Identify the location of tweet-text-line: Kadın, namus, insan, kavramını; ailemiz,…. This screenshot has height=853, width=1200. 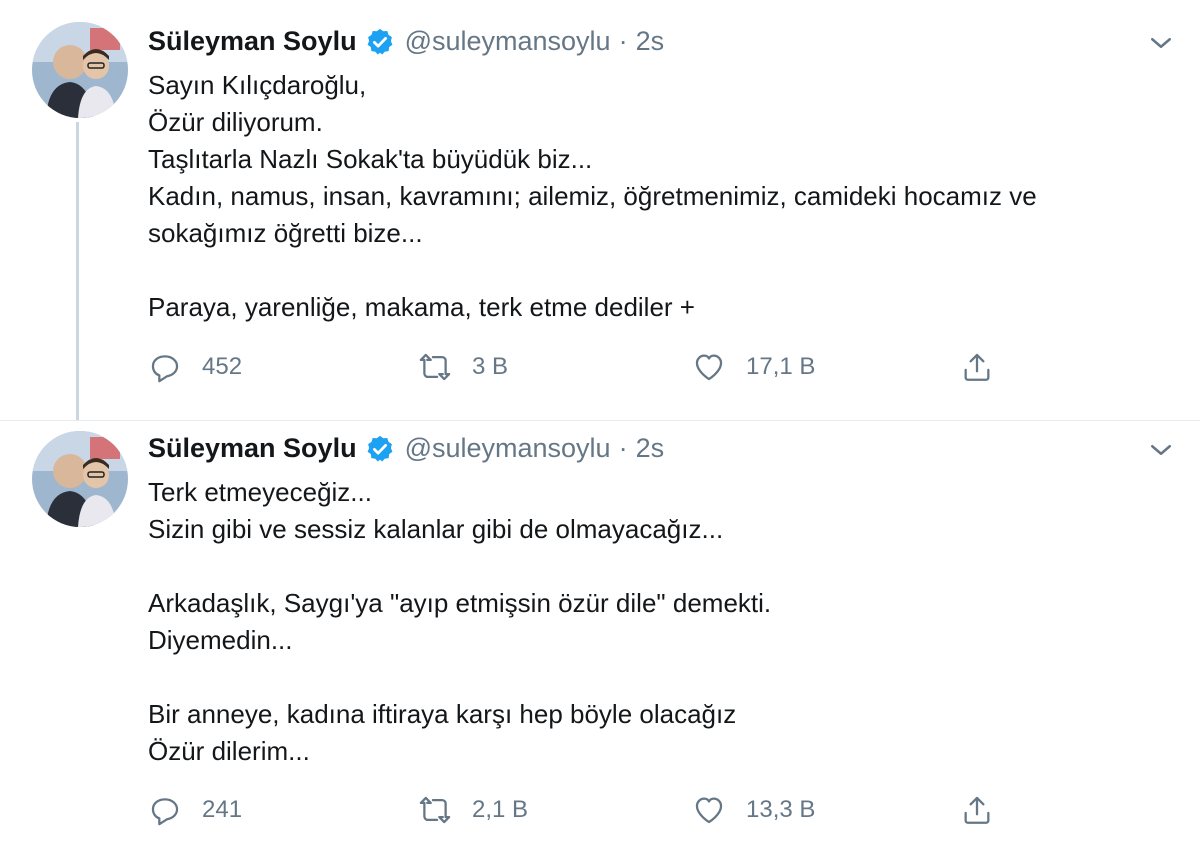
(592, 196).